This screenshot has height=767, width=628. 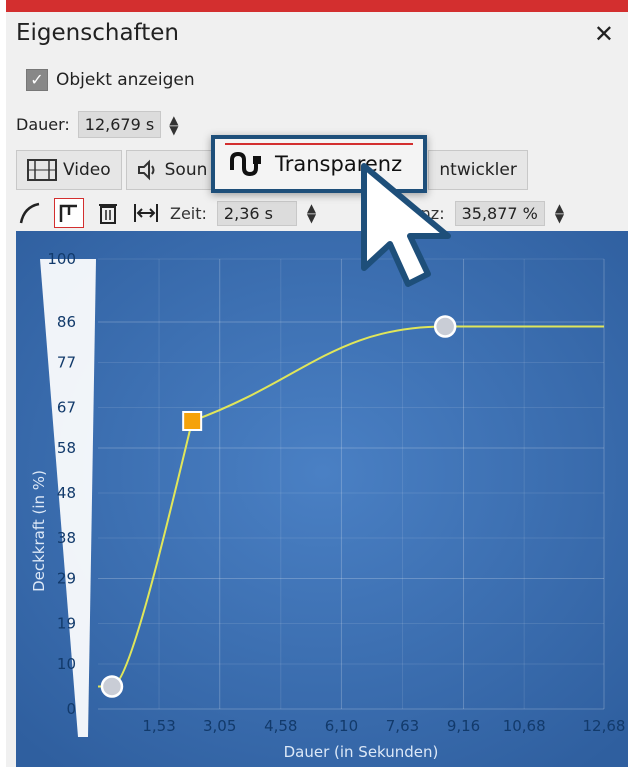 What do you see at coordinates (66, 448) in the screenshot?
I see `y-tick-label: 58` at bounding box center [66, 448].